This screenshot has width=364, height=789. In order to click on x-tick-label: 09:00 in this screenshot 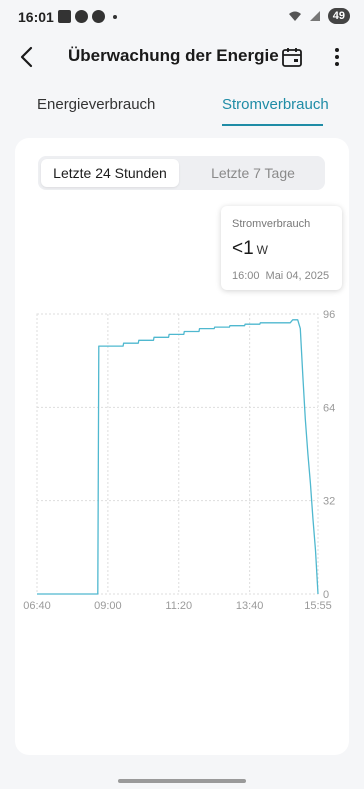, I will do `click(108, 606)`.